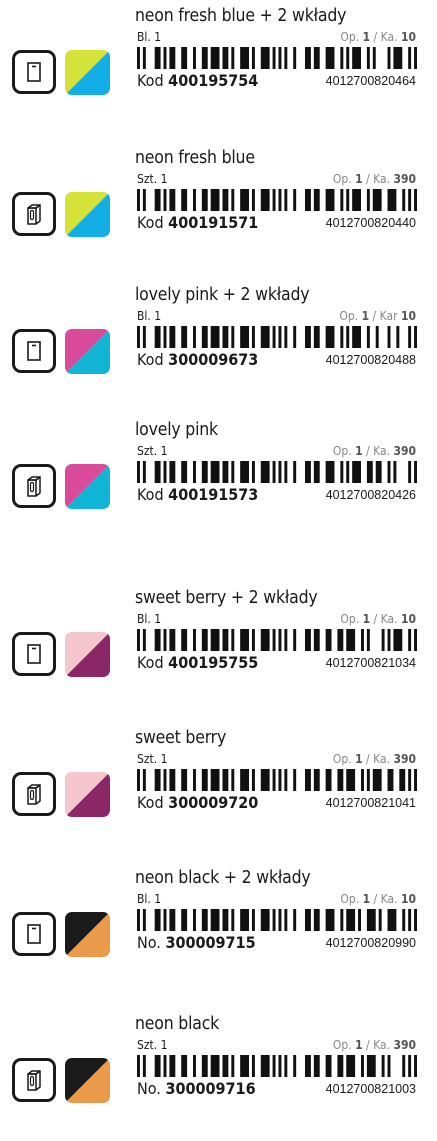  Describe the element at coordinates (149, 899) in the screenshot. I see `unit-quantity: Bl. 1` at that location.